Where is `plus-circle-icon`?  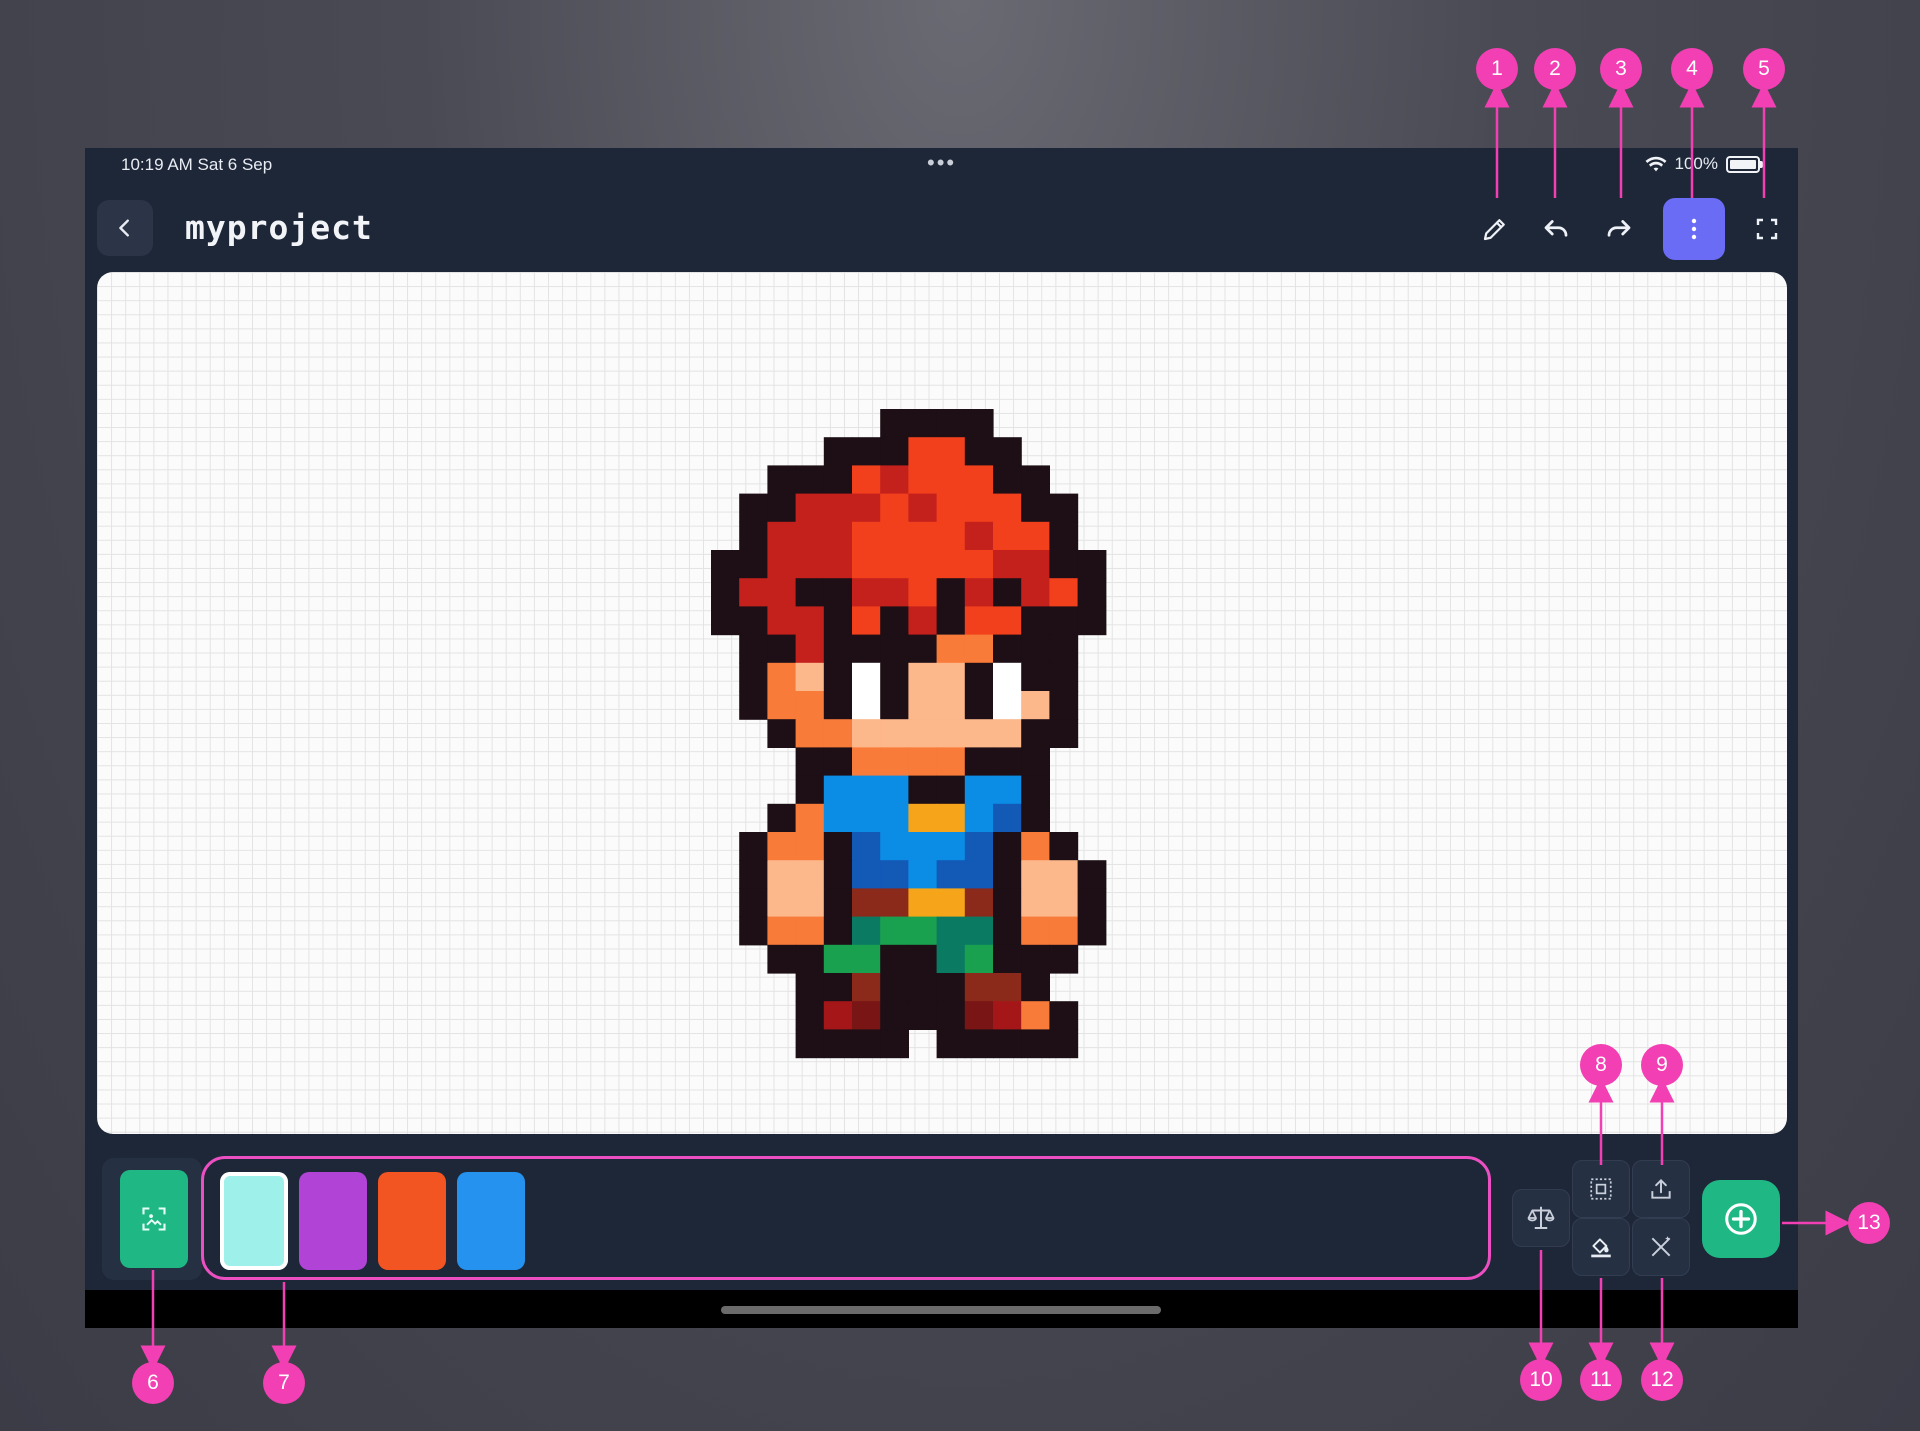
plus-circle-icon is located at coordinates (1741, 1219).